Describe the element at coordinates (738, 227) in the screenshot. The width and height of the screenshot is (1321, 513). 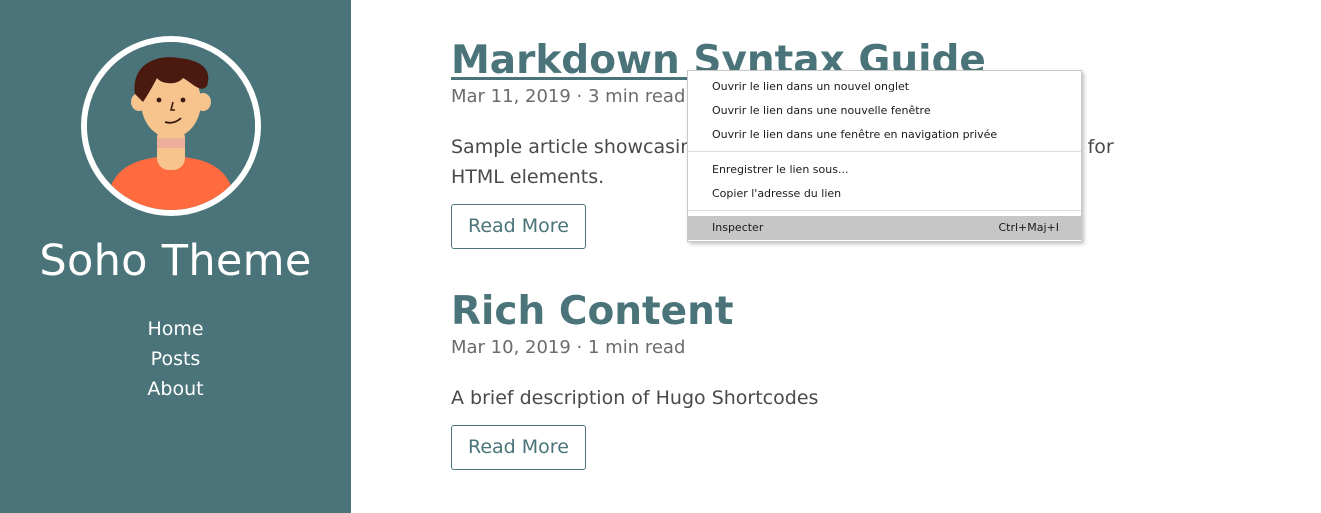
I see `menu-item-inspect-label: Inspecter` at that location.